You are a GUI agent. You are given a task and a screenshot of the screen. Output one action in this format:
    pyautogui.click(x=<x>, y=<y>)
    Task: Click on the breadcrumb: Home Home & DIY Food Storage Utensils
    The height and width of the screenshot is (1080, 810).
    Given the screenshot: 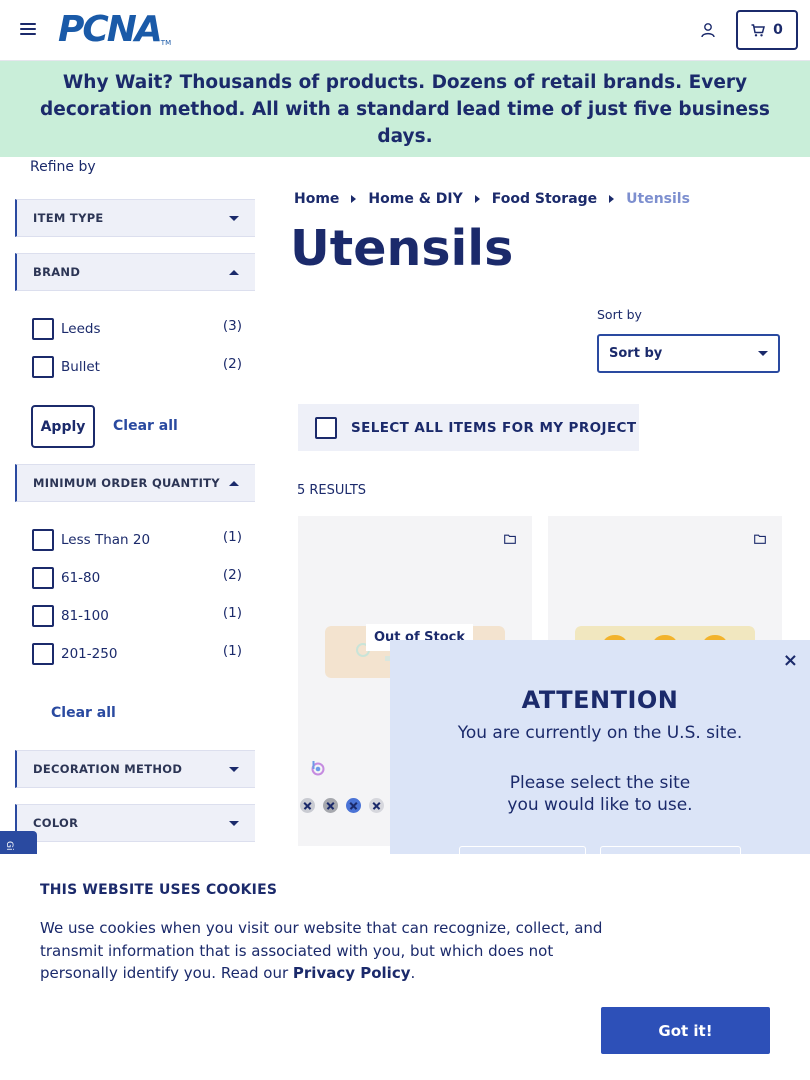 What is the action you would take?
    pyautogui.click(x=492, y=199)
    